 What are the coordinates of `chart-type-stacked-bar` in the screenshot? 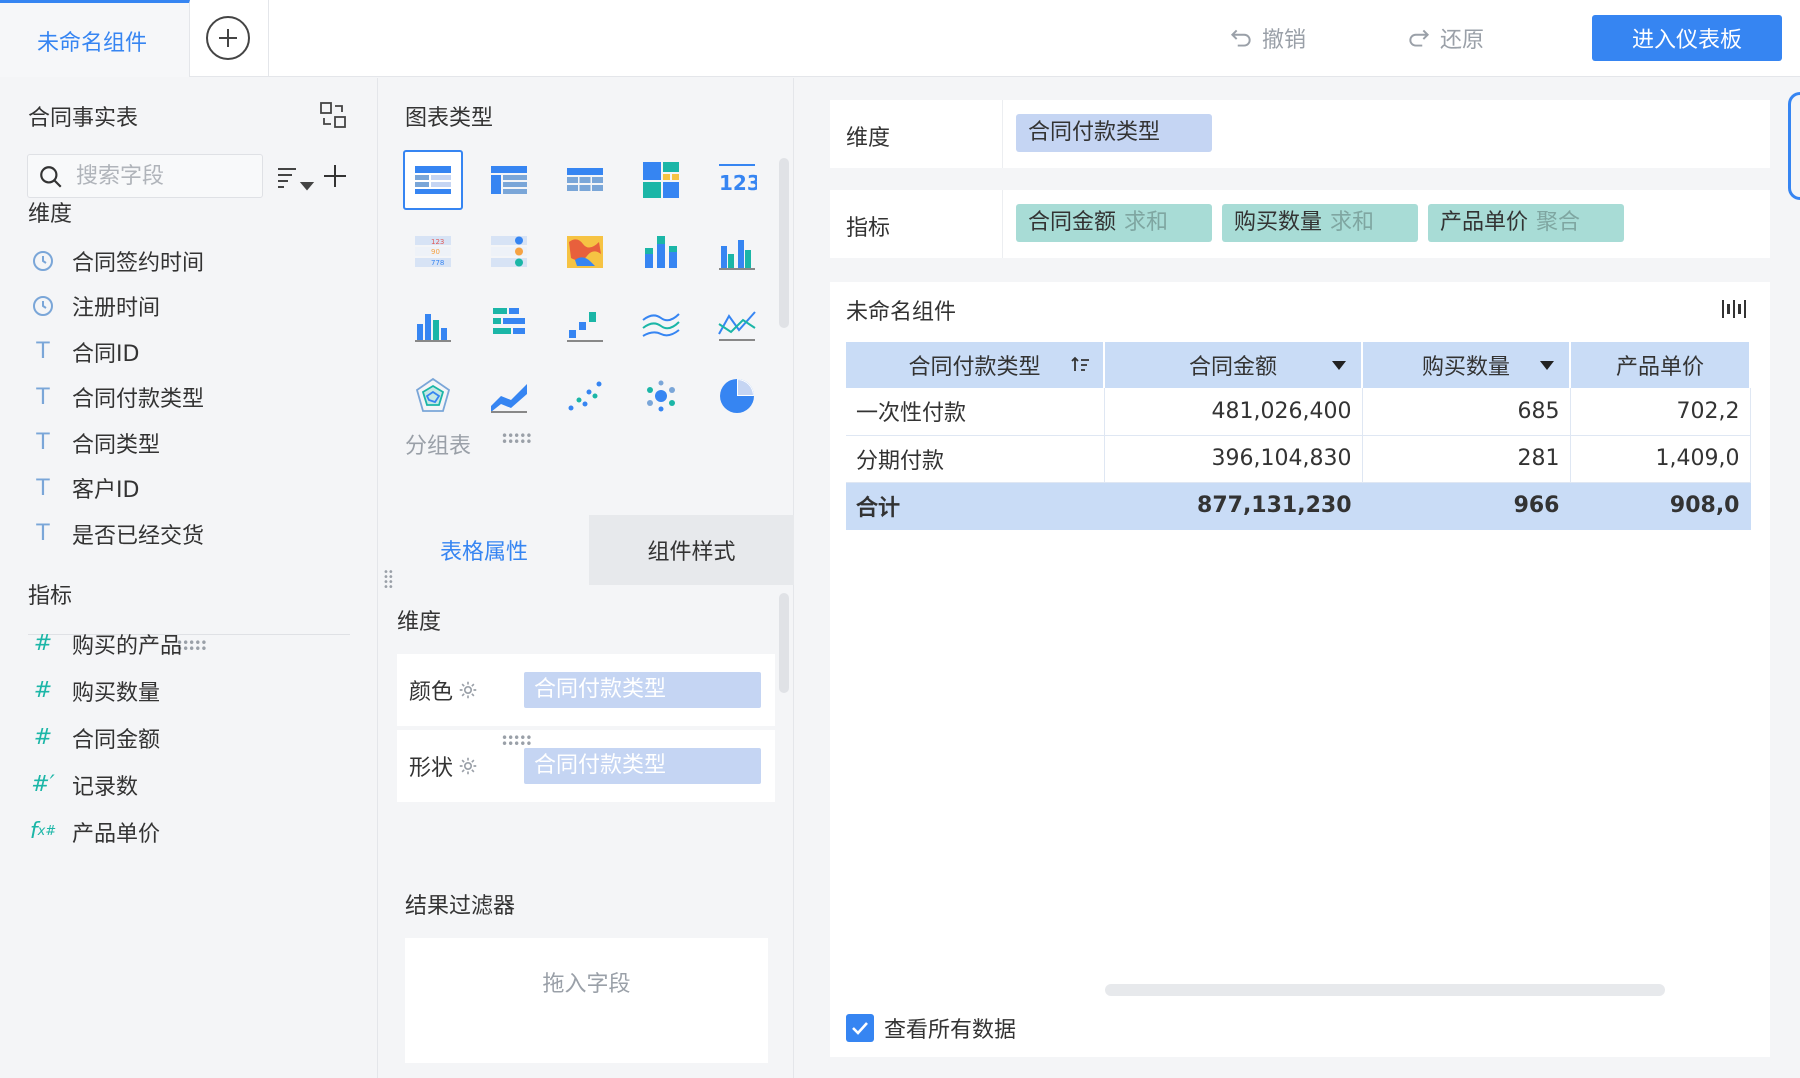 It's located at (661, 252).